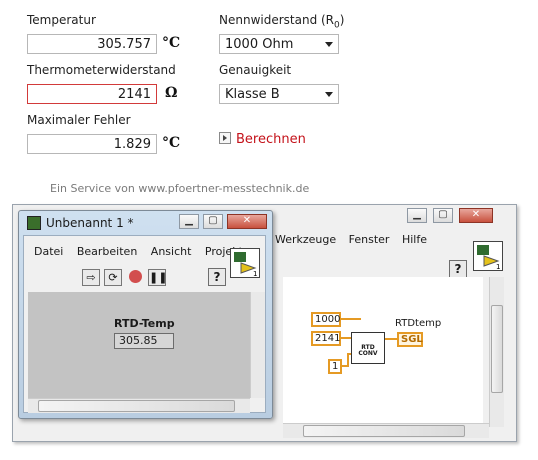  I want to click on resistance-field: 2141, so click(92, 94).